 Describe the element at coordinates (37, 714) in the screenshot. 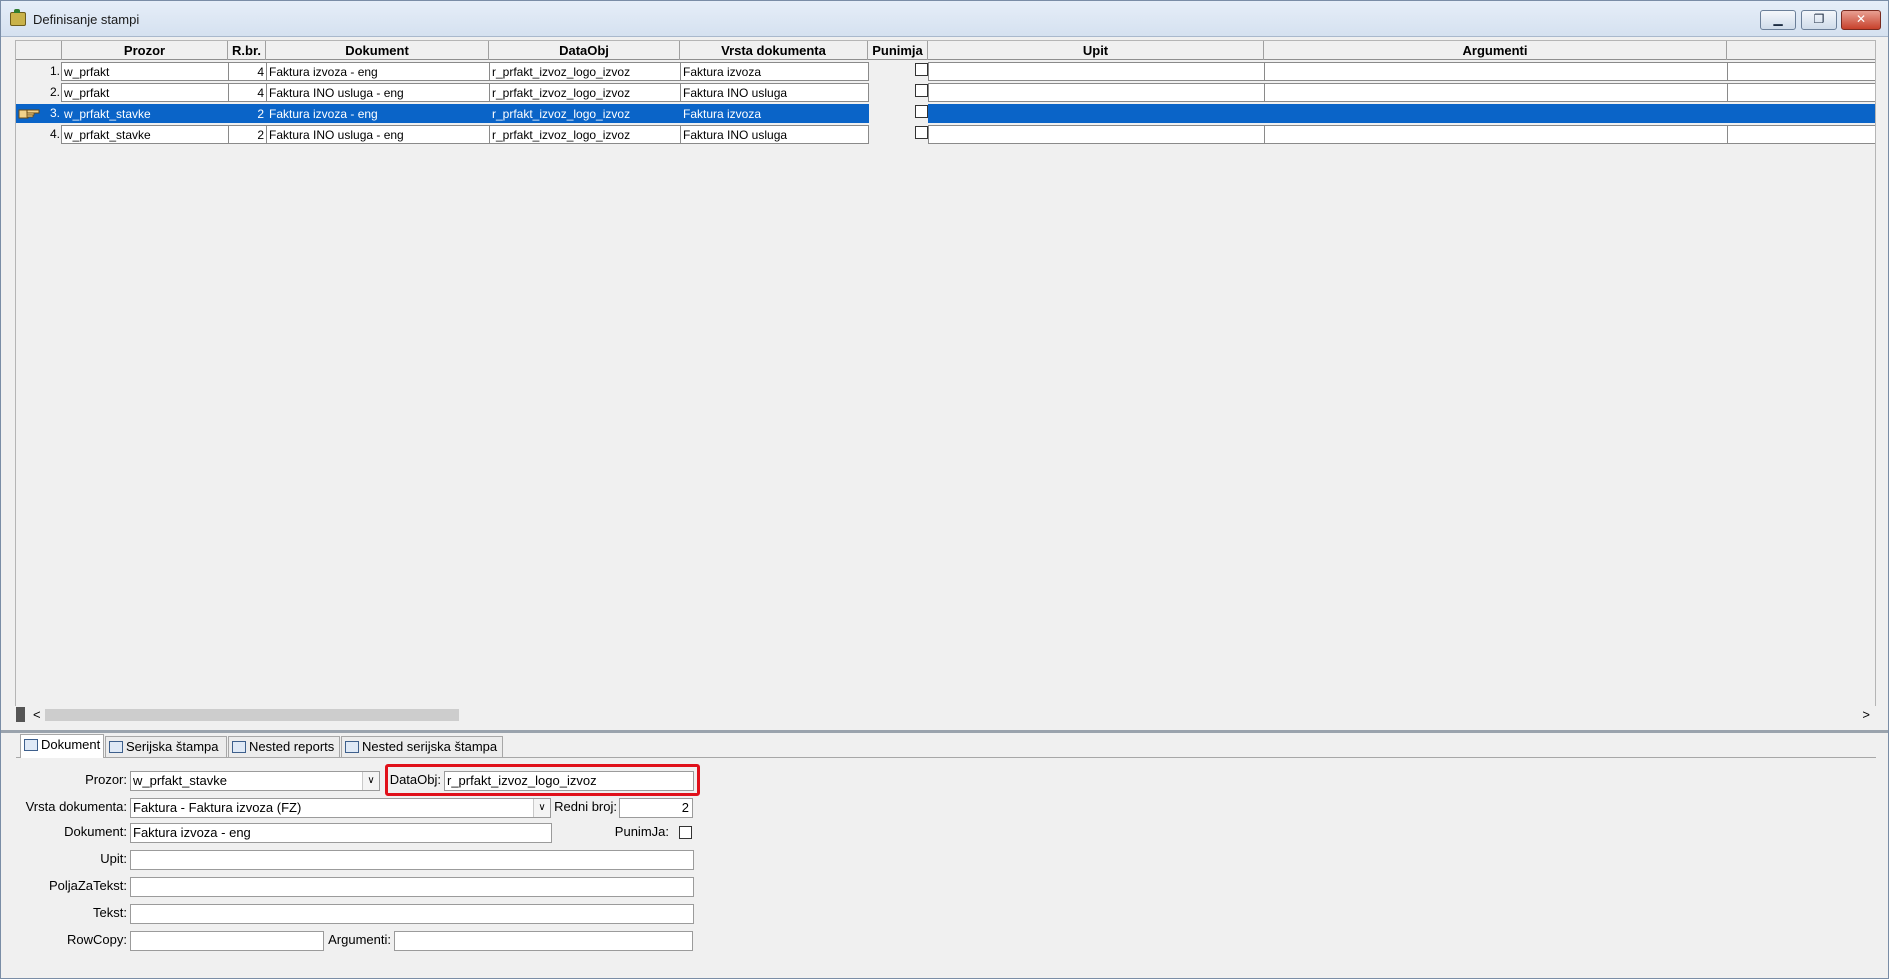

I see `scroll-left-arrow: <` at that location.